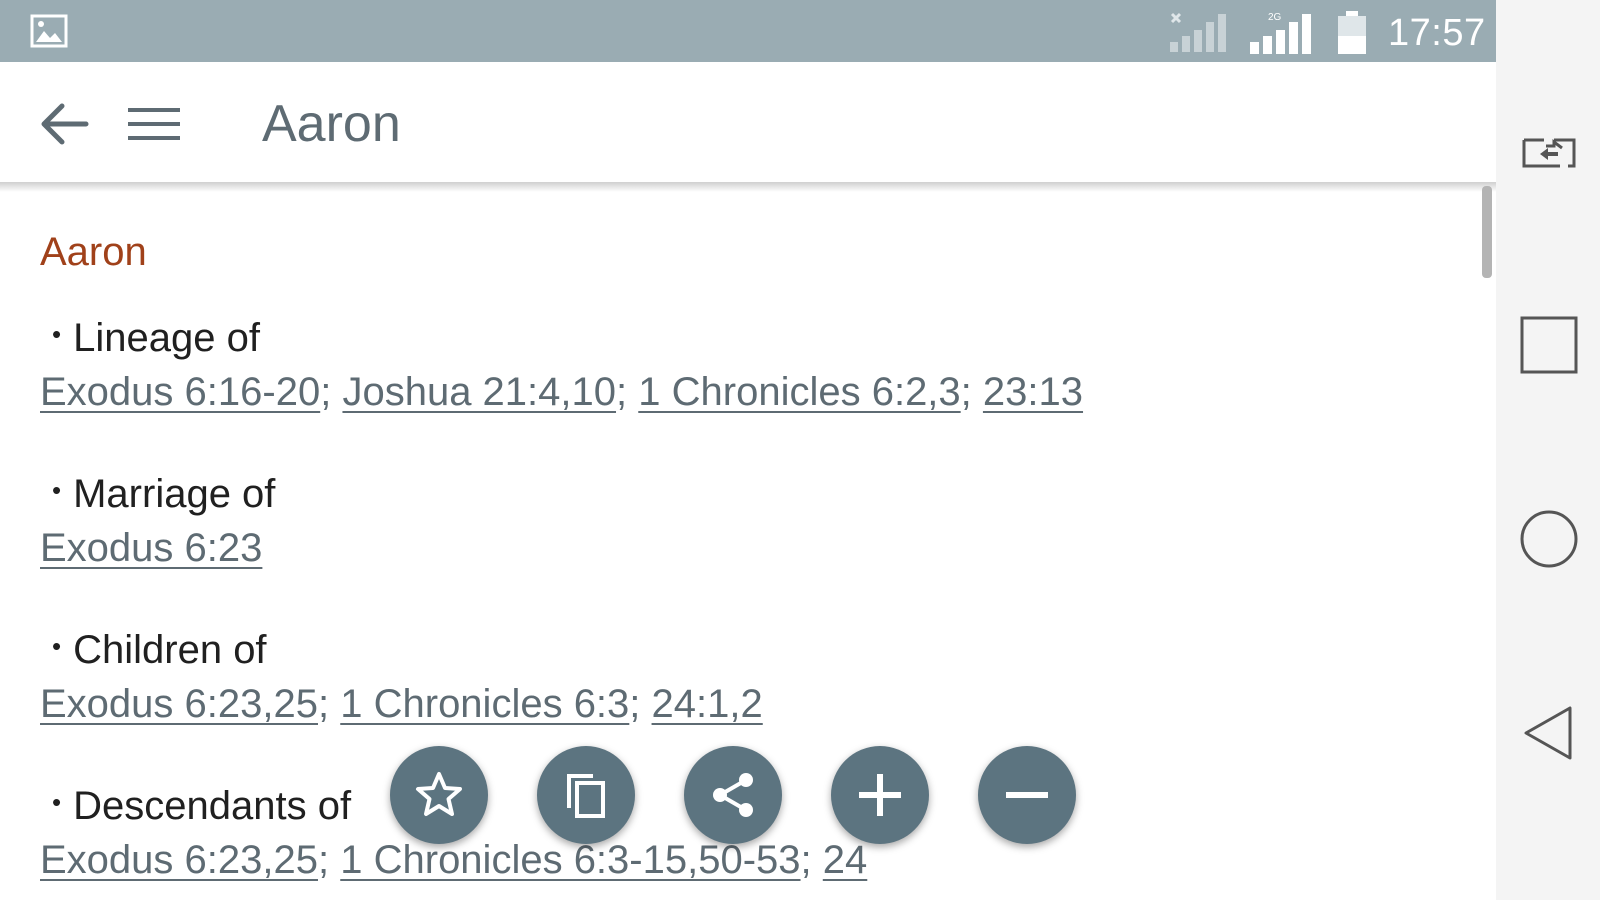 This screenshot has height=900, width=1600. What do you see at coordinates (1275, 17) in the screenshot?
I see `svg-text: 2G` at bounding box center [1275, 17].